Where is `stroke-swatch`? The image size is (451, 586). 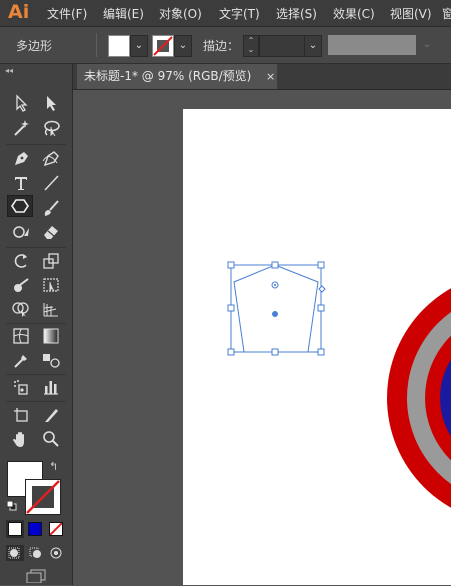 stroke-swatch is located at coordinates (163, 46).